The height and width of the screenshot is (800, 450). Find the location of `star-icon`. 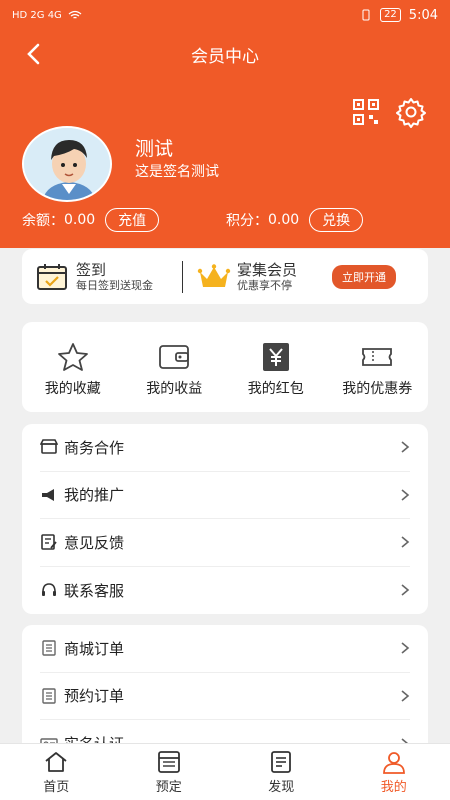

star-icon is located at coordinates (72, 357).